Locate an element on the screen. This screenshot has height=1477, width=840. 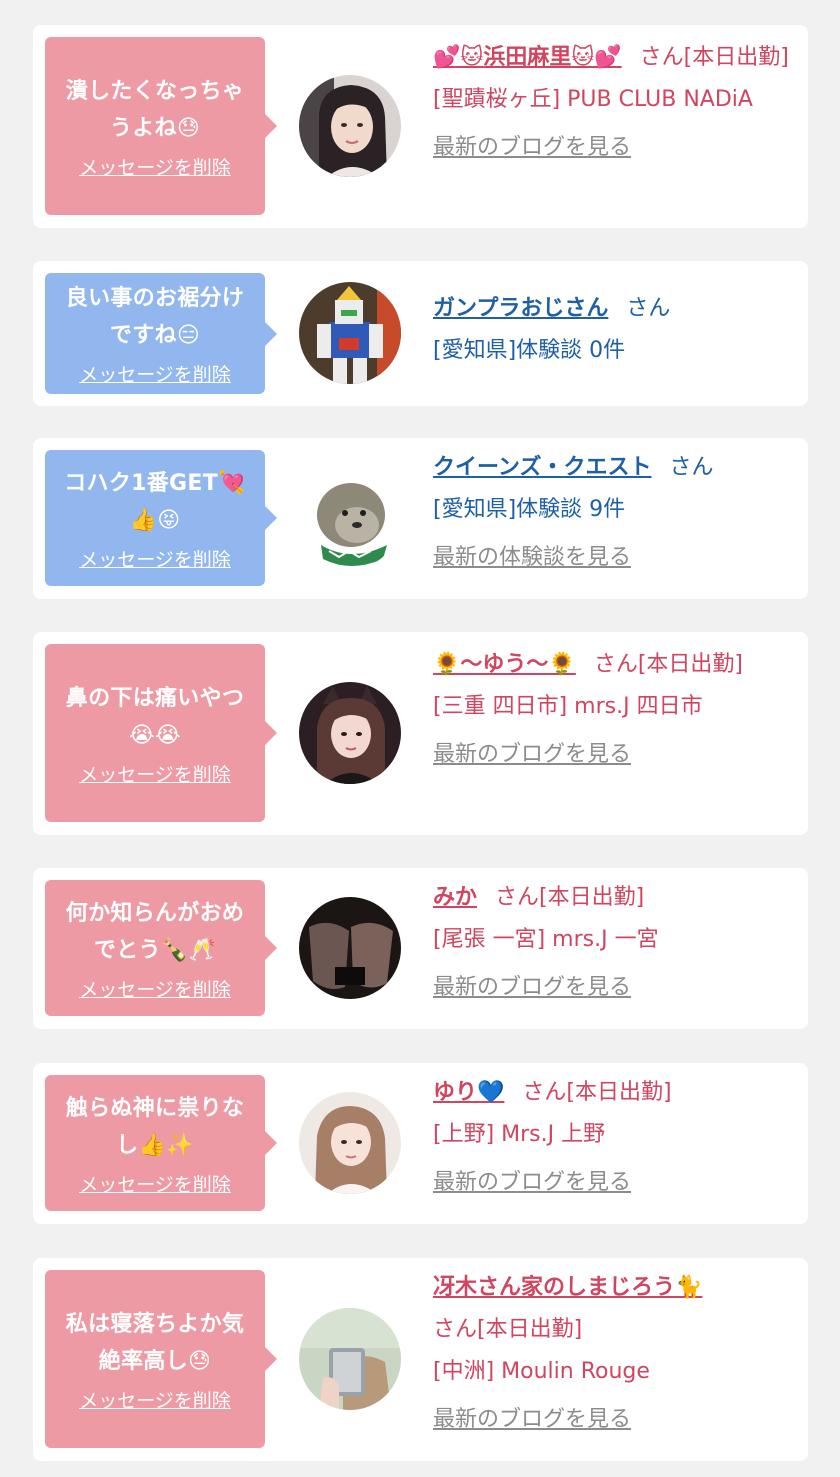
message-text: 鼻の下は痛いやつ😭😭 is located at coordinates (155, 716).